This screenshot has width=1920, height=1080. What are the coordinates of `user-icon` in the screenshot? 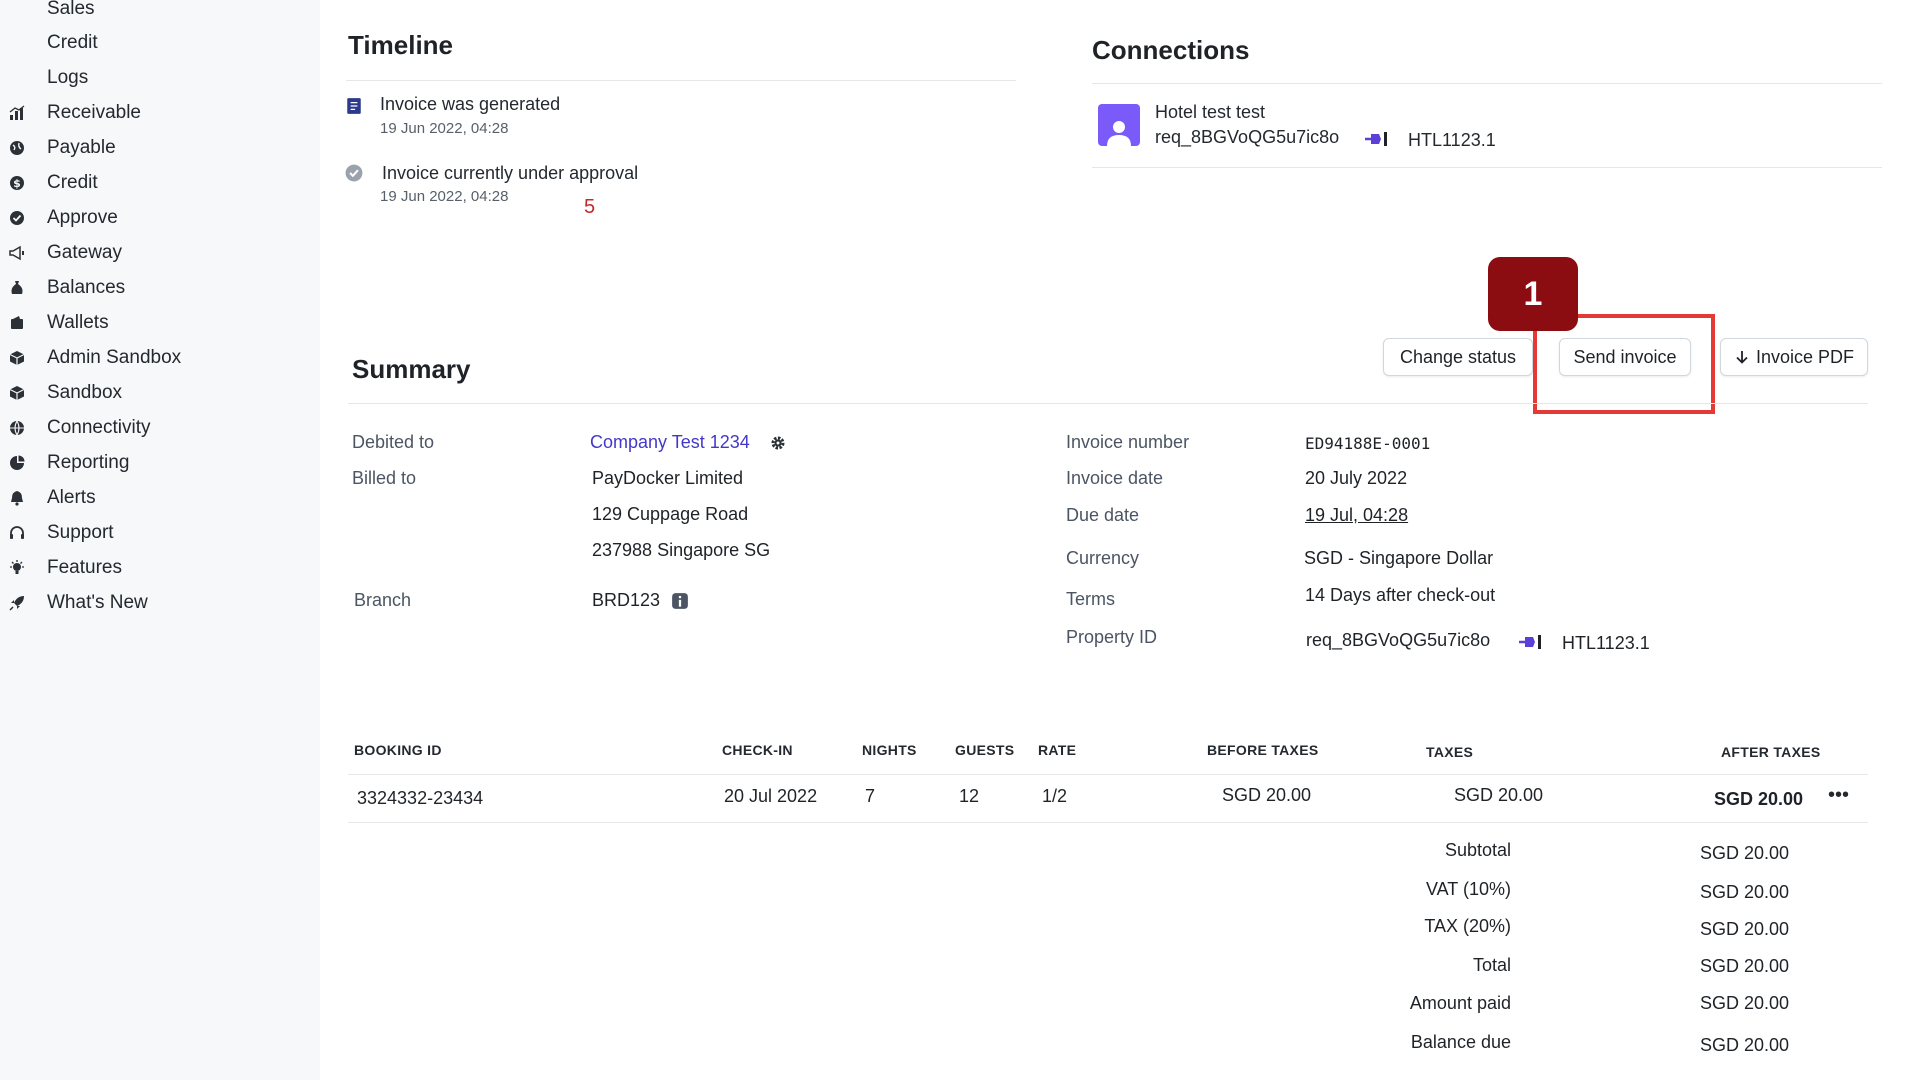 It's located at (1119, 133).